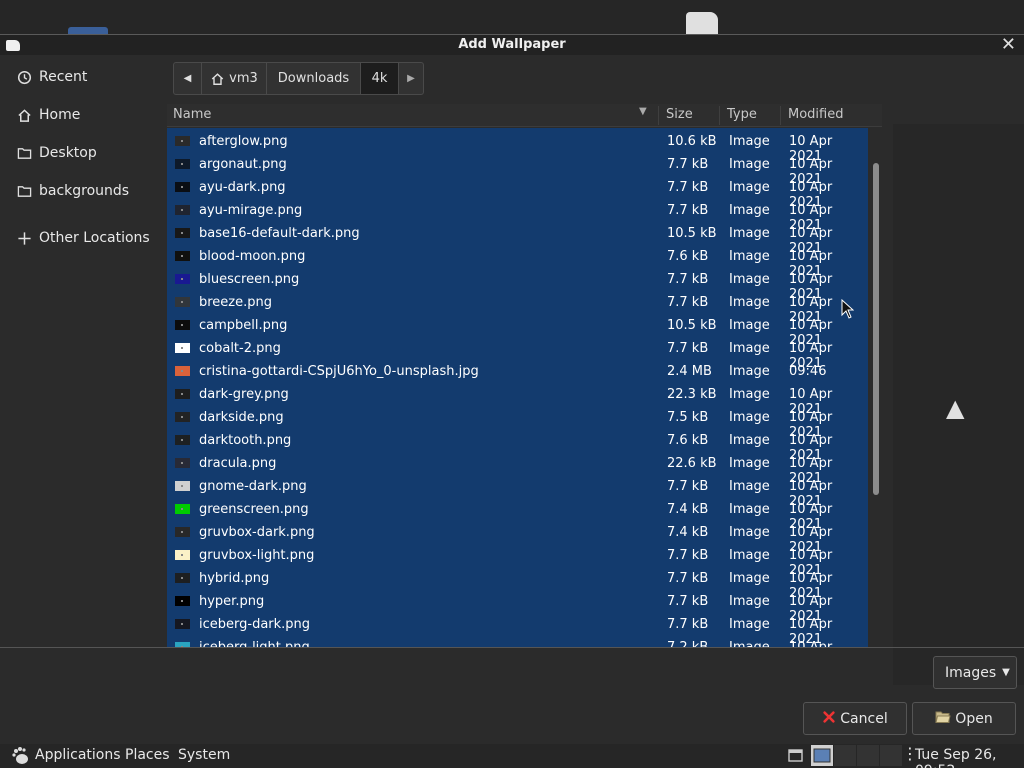 Image resolution: width=1024 pixels, height=768 pixels. I want to click on file-name: bluescreen.png, so click(249, 279).